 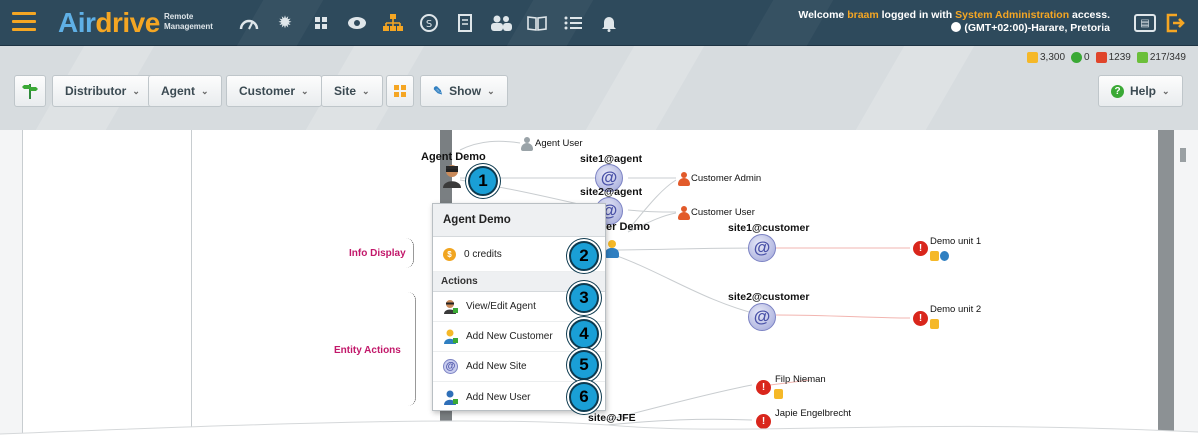 I want to click on callout-number: 3, so click(x=584, y=298).